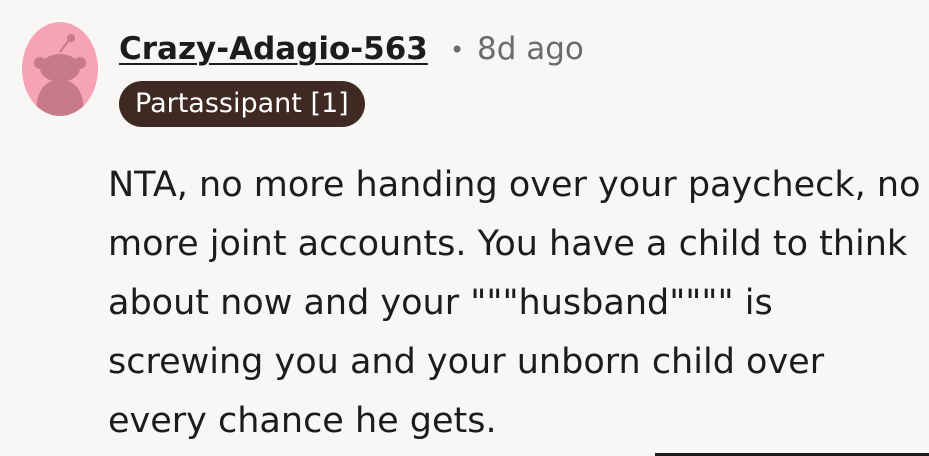  I want to click on comment-timestamp: 8d ago, so click(530, 49).